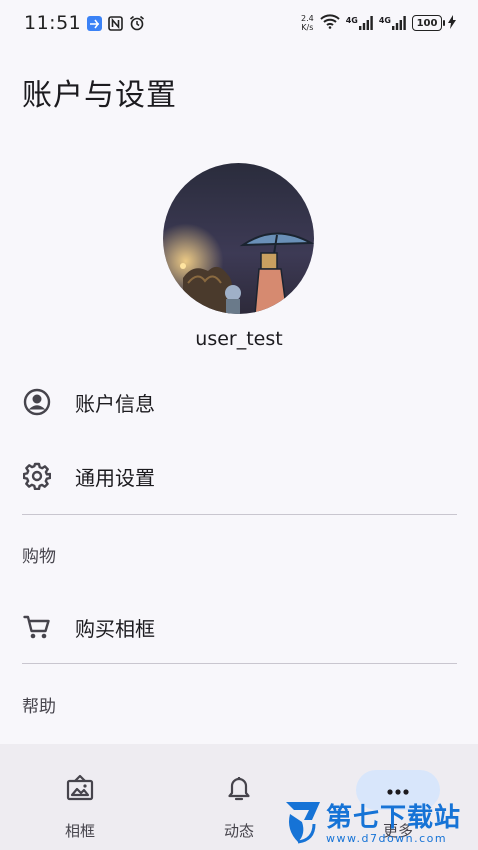 This screenshot has width=478, height=850. Describe the element at coordinates (398, 790) in the screenshot. I see `more-dots-icon` at that location.